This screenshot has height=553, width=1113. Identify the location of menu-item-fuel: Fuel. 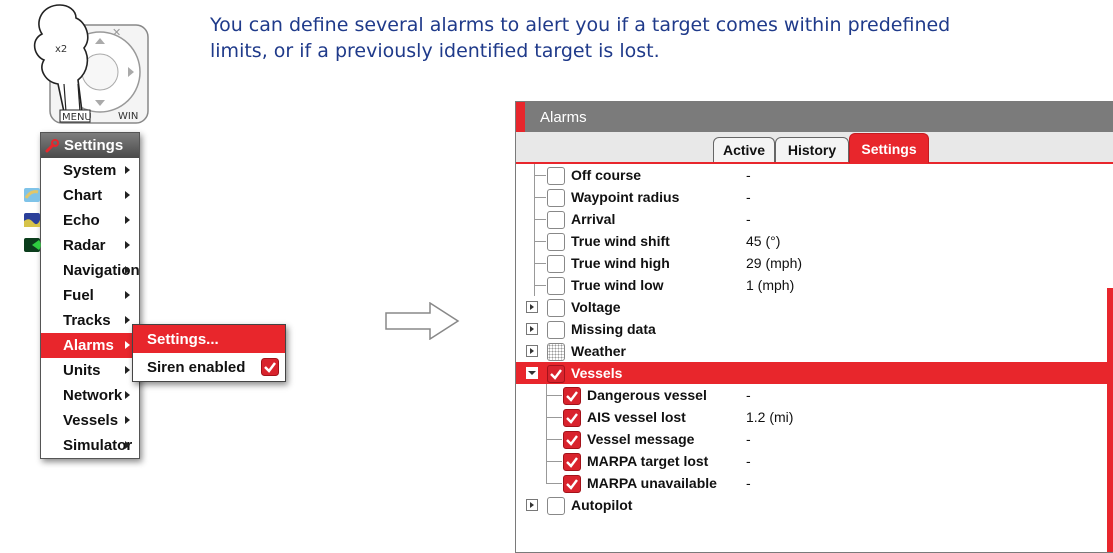
(90, 295).